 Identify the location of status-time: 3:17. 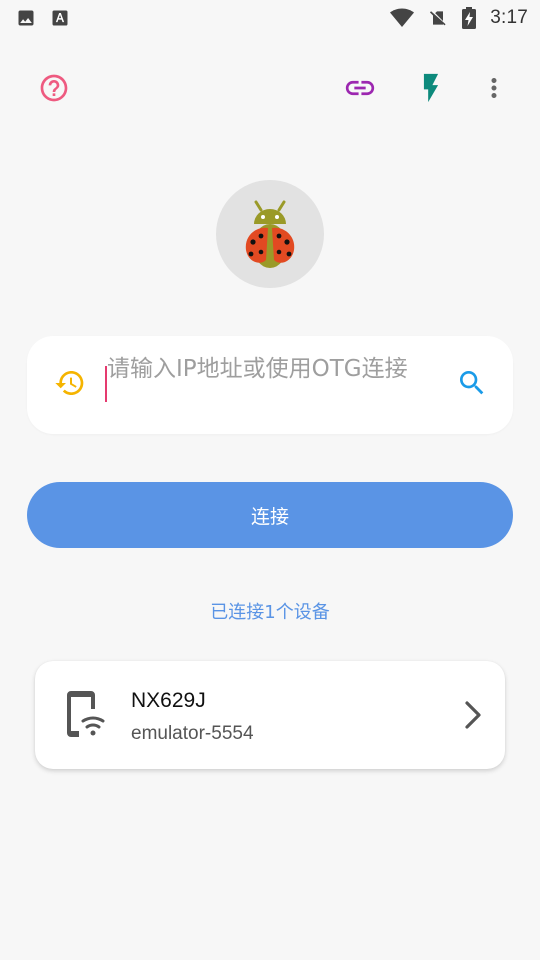
(509, 17).